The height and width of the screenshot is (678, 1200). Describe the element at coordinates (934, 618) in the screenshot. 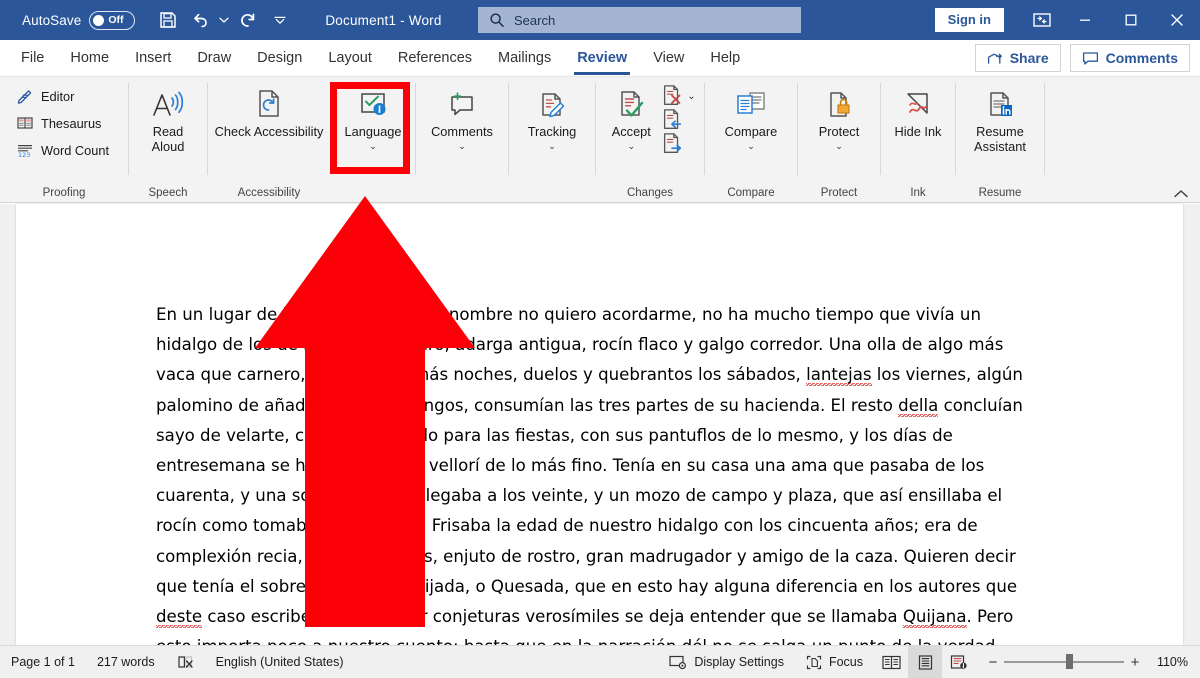

I see `misspelled-word: Quijana` at that location.